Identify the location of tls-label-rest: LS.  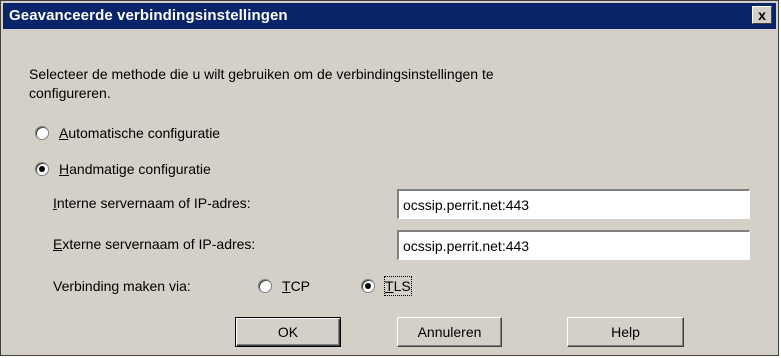
(402, 286).